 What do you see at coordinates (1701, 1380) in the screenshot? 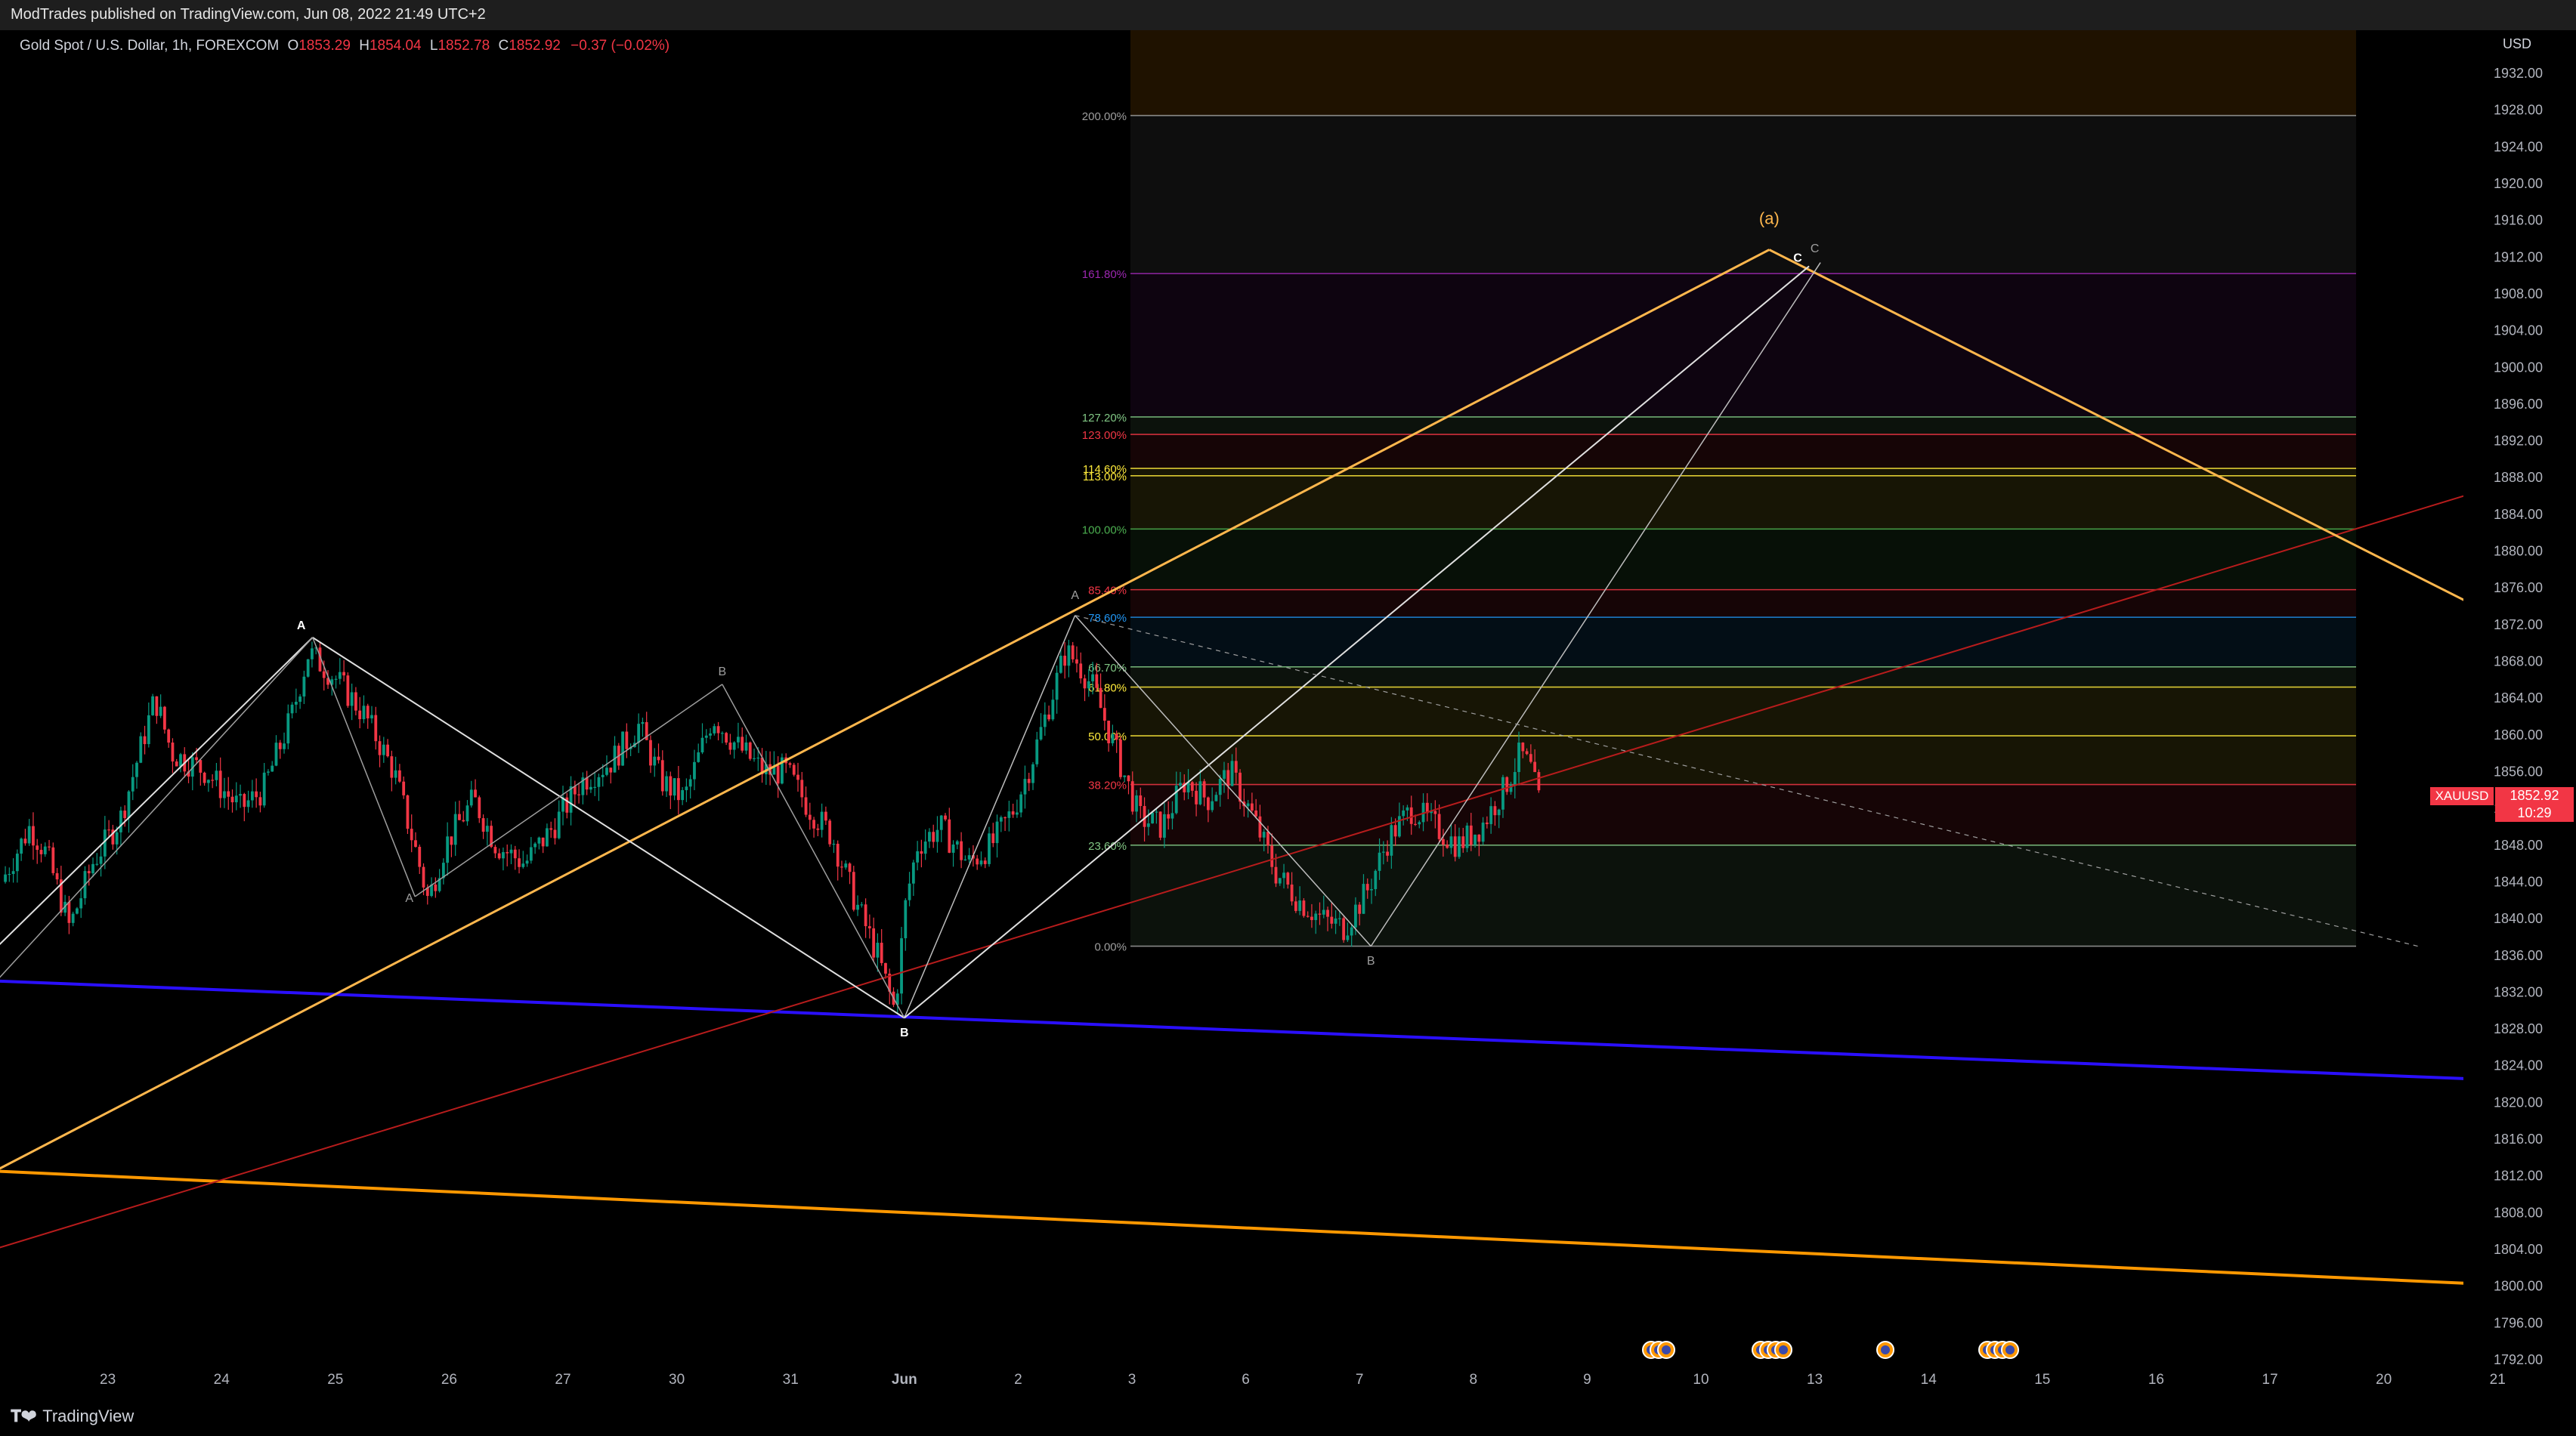
I see `time-axis-tick: 10` at bounding box center [1701, 1380].